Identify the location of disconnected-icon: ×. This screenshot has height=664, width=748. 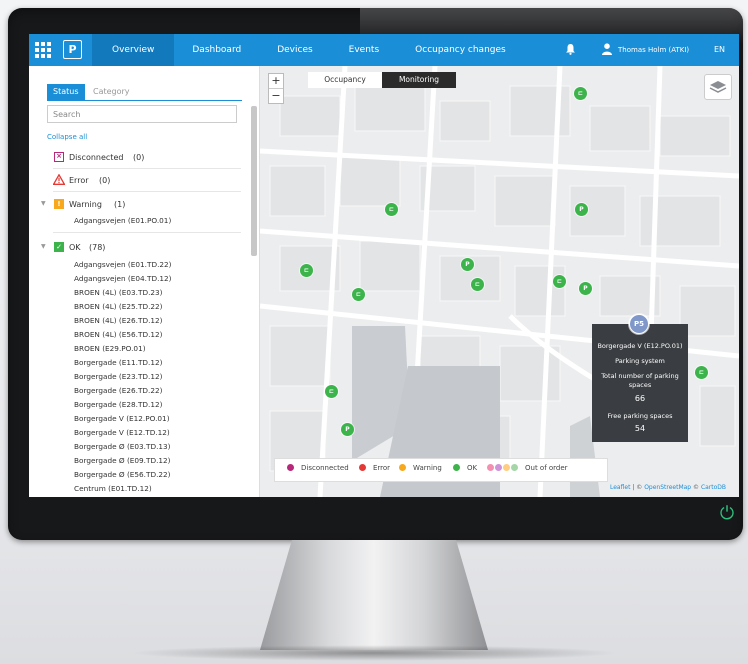
(59, 157).